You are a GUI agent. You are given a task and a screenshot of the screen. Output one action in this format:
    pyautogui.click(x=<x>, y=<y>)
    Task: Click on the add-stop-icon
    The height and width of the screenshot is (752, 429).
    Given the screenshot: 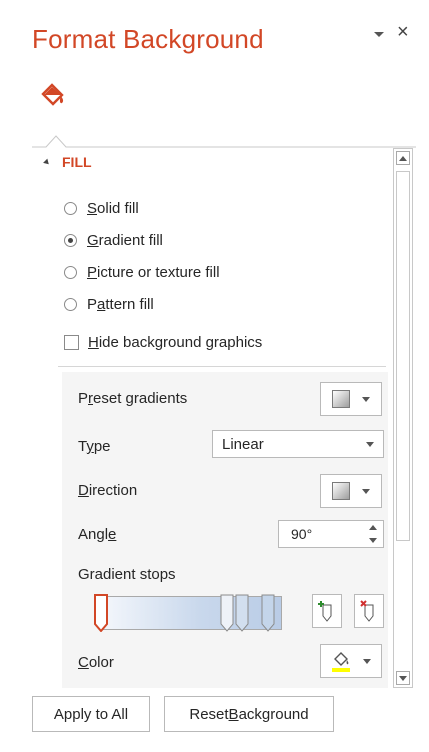 What is the action you would take?
    pyautogui.click(x=325, y=611)
    